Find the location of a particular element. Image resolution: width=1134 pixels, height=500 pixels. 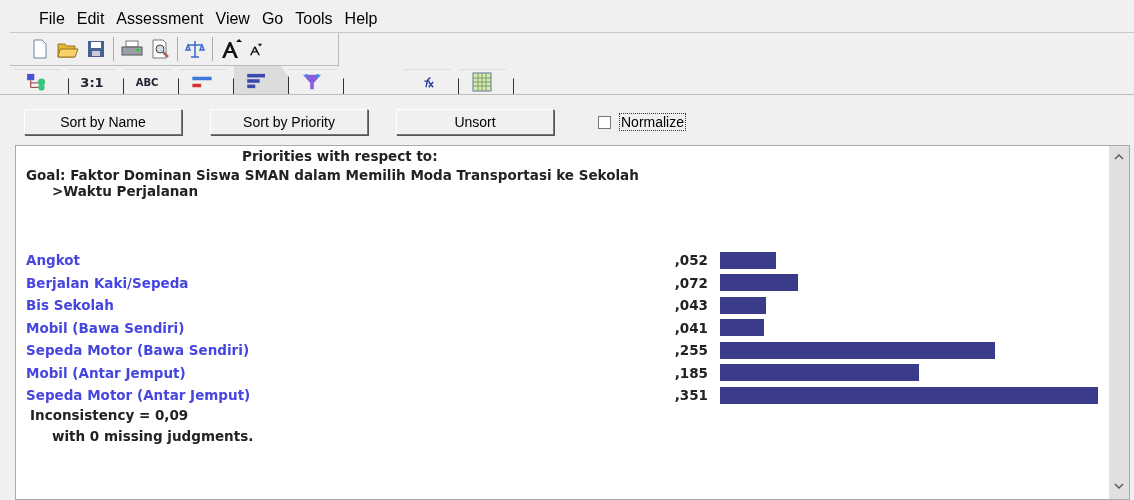

alternative-name: Mobil (Bawa Sendiri) is located at coordinates (106, 327).